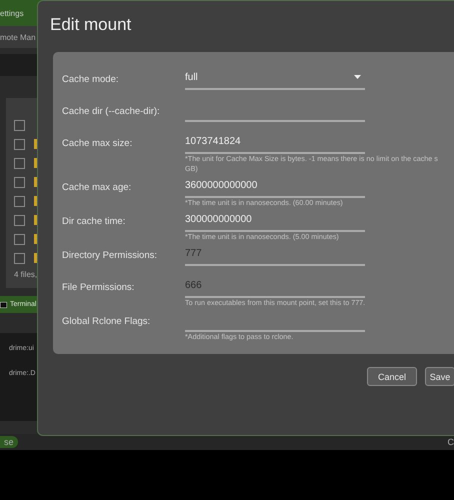 The image size is (454, 500). I want to click on tab: mote Man, so click(18, 37).